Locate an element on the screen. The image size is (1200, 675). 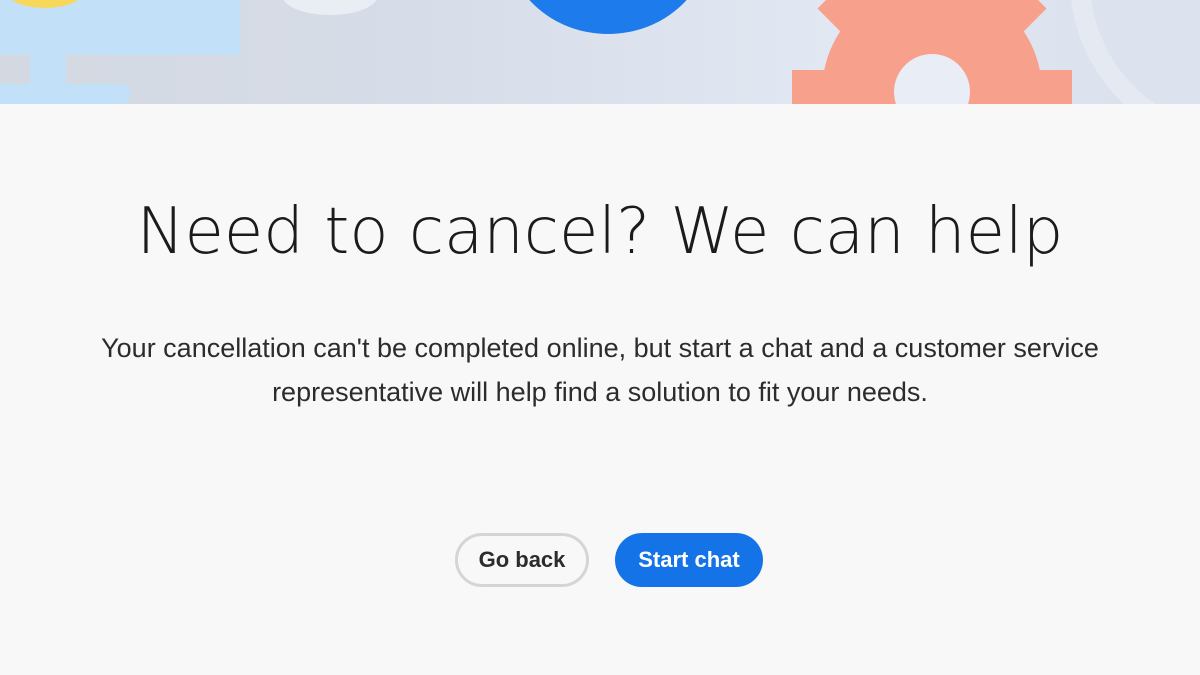
start-chat-button: Start chat is located at coordinates (689, 560).